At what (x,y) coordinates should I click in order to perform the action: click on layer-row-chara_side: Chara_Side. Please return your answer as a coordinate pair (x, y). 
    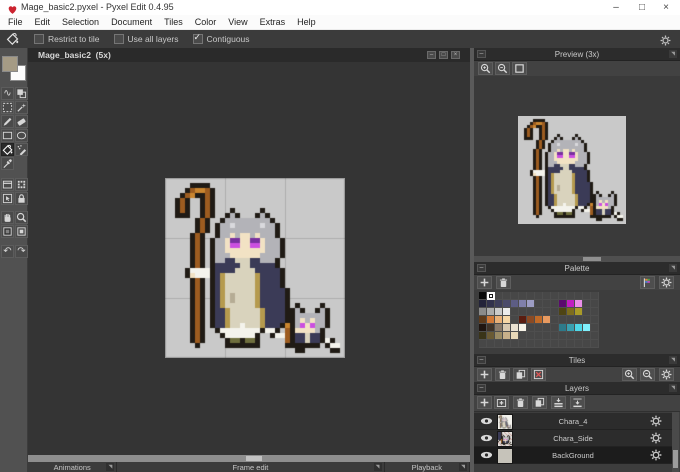
    Looking at the image, I should click on (573, 438).